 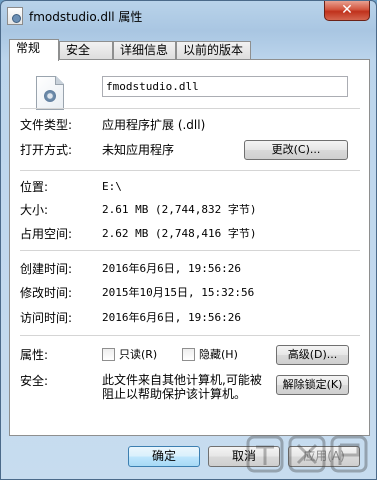 What do you see at coordinates (46, 269) in the screenshot?
I see `created-label: 创建时间:` at bounding box center [46, 269].